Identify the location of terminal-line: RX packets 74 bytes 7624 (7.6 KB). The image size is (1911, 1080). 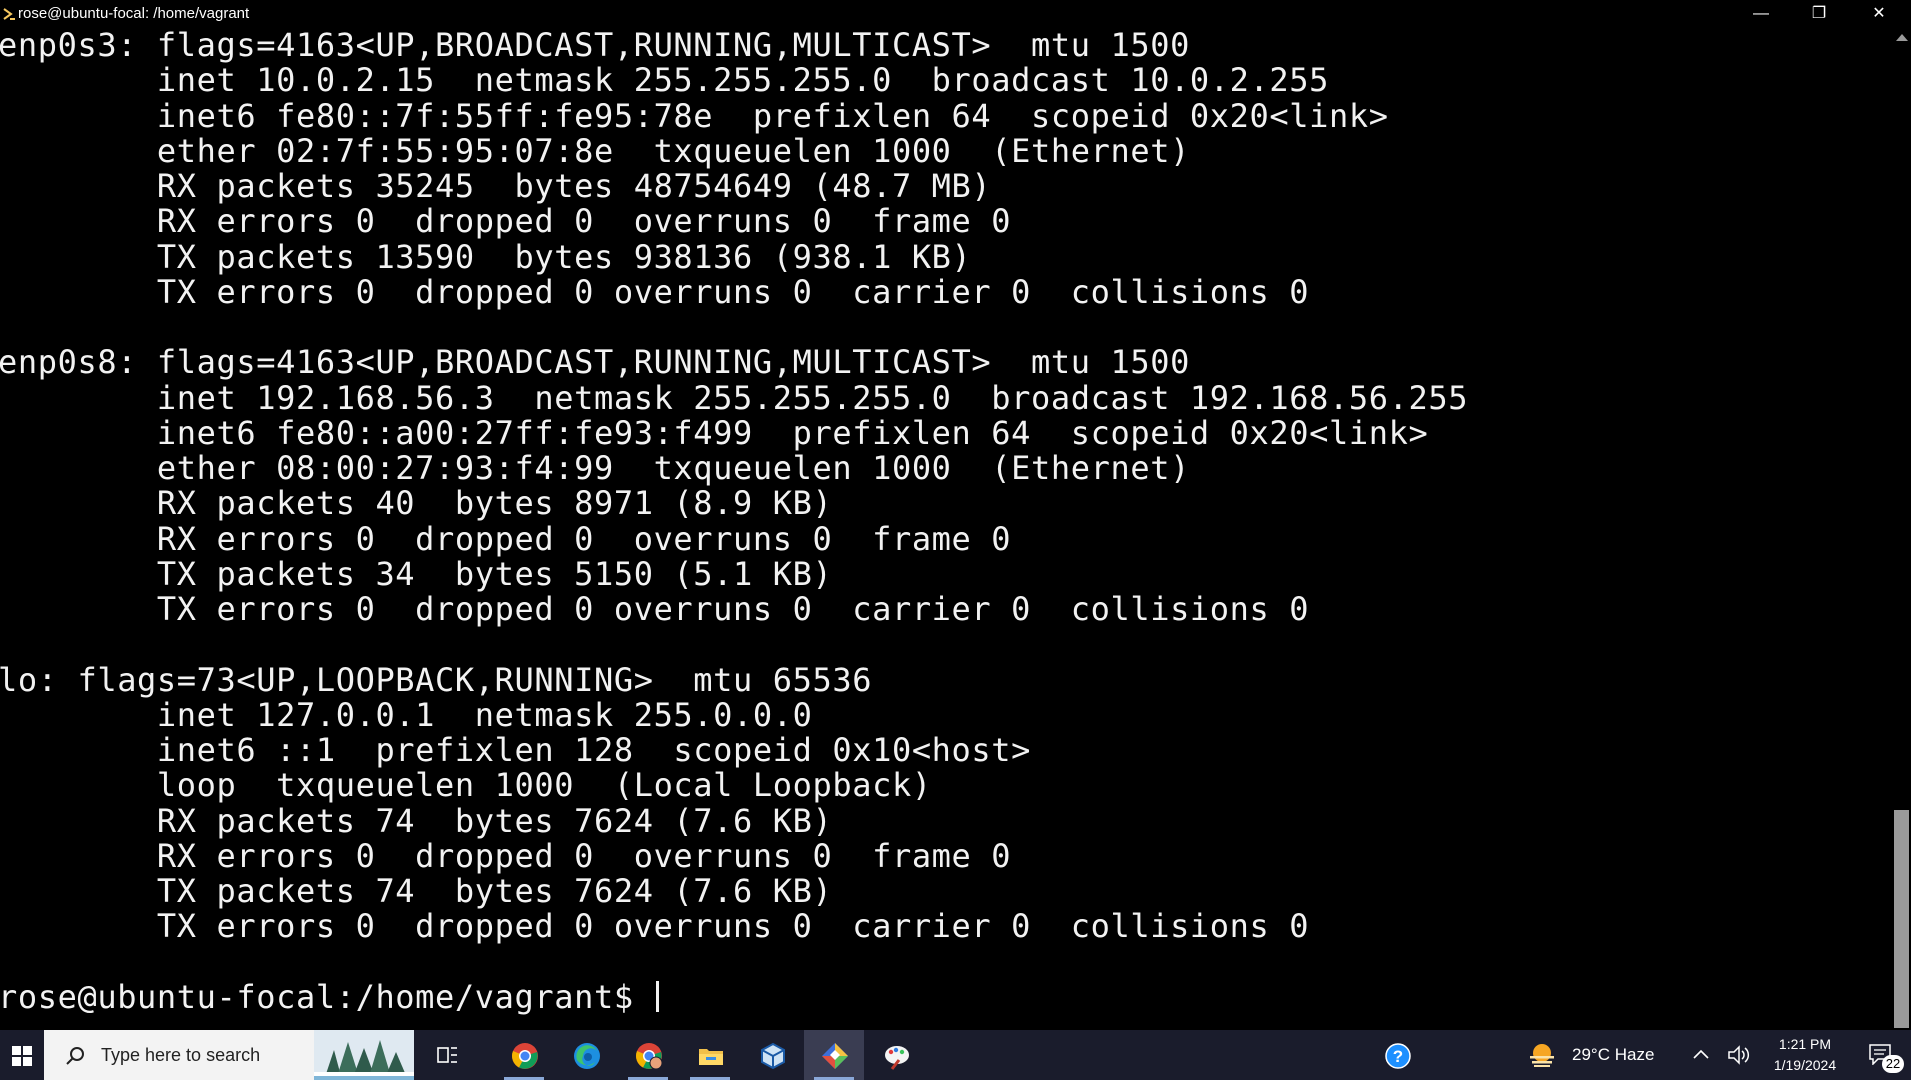
(416, 820).